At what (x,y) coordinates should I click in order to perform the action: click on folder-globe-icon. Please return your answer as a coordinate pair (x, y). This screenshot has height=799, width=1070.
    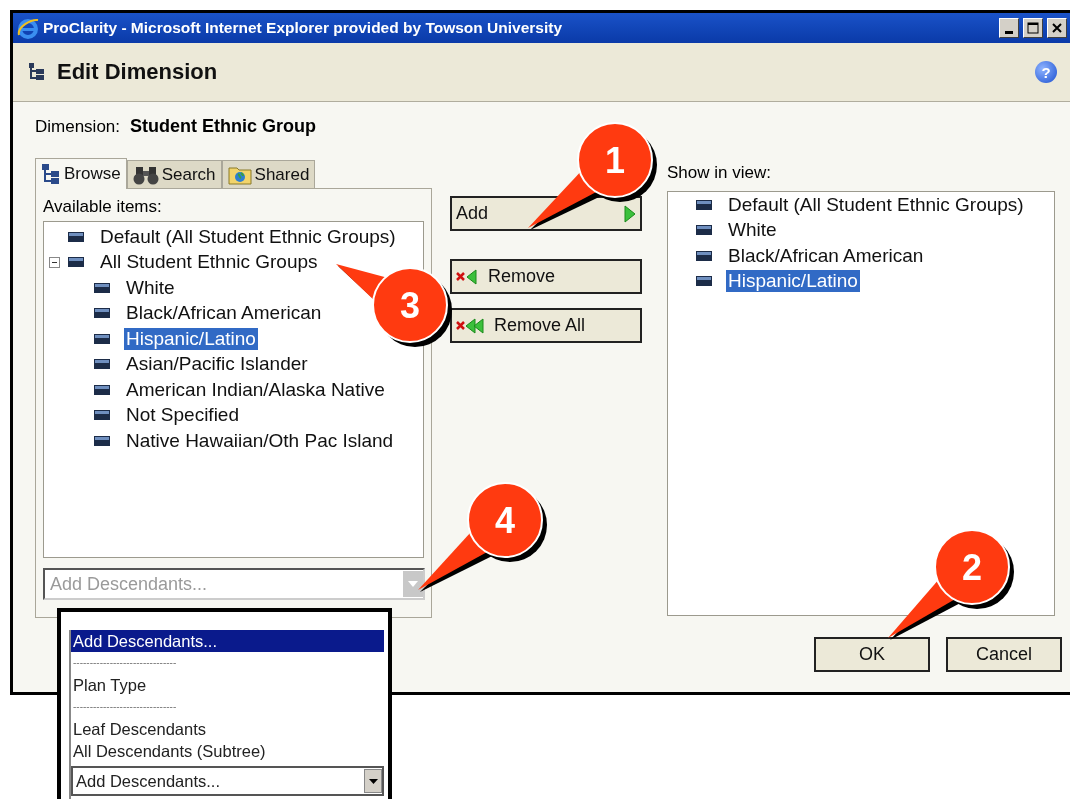
    Looking at the image, I should click on (239, 174).